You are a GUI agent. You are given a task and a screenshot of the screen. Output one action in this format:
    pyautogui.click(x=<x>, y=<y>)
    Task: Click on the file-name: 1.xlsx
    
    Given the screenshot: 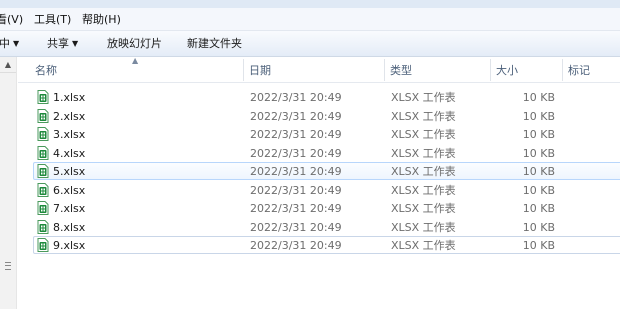 What is the action you would take?
    pyautogui.click(x=69, y=97)
    